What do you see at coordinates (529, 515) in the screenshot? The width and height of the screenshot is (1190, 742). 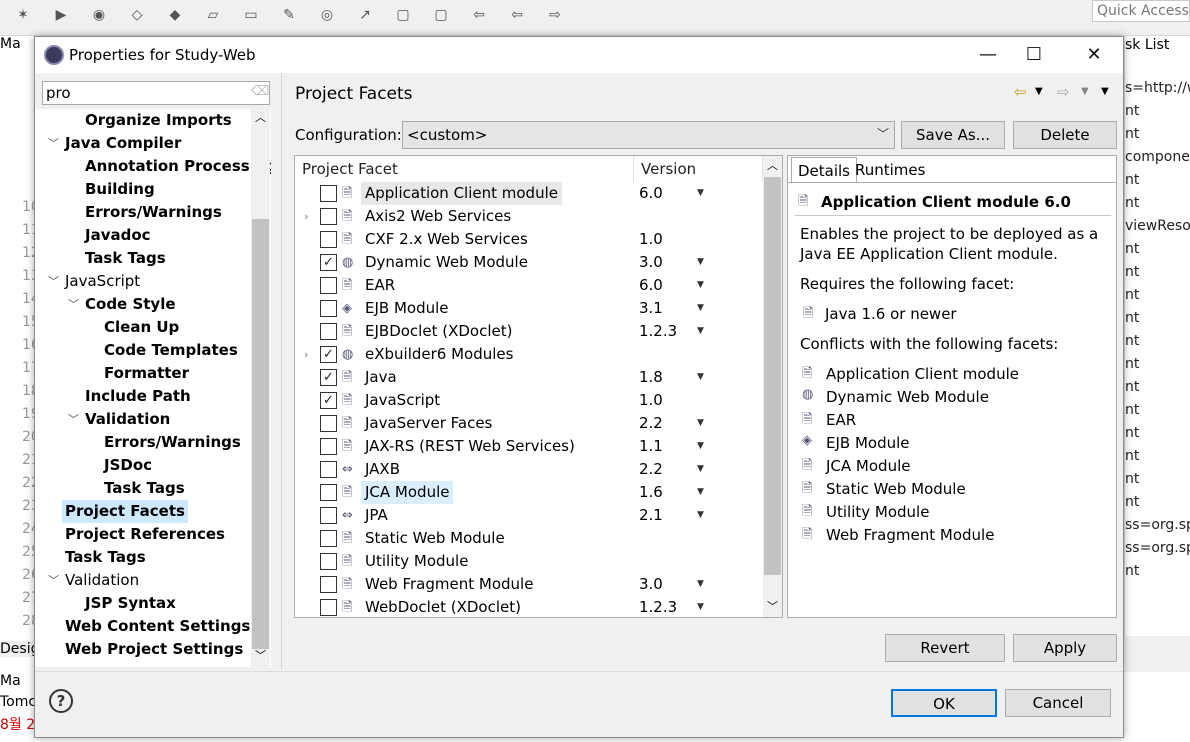 I see `facet-row: ⇔ JPA 2.1 ▼` at bounding box center [529, 515].